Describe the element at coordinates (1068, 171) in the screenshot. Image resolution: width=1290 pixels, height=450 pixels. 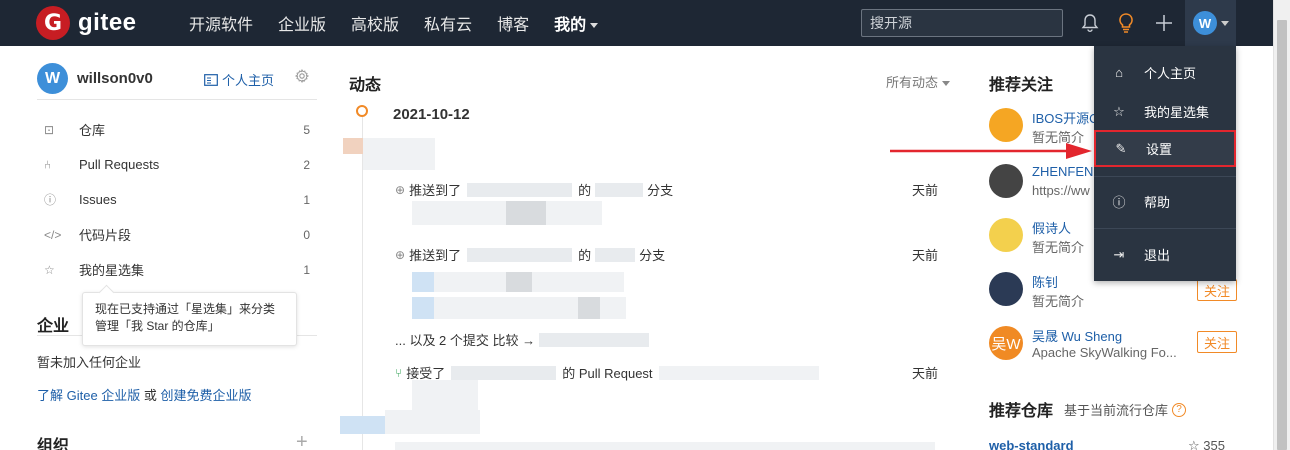
I see `recommended-user-name: ZHENFENG` at that location.